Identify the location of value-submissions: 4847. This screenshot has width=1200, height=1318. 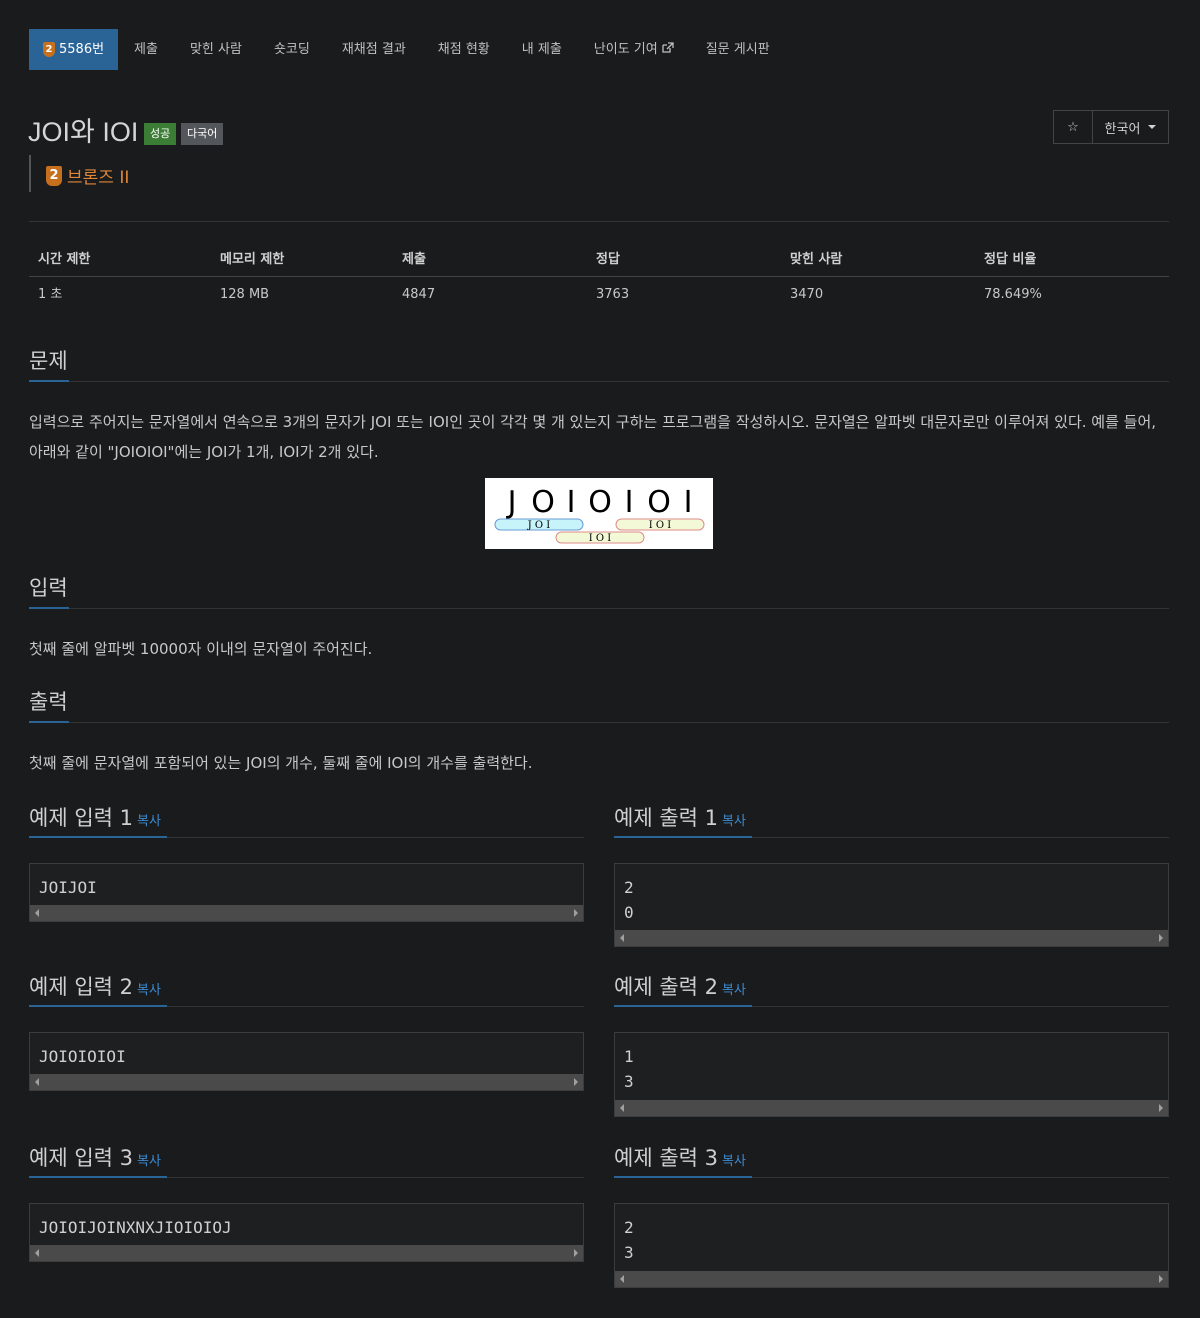
(419, 294).